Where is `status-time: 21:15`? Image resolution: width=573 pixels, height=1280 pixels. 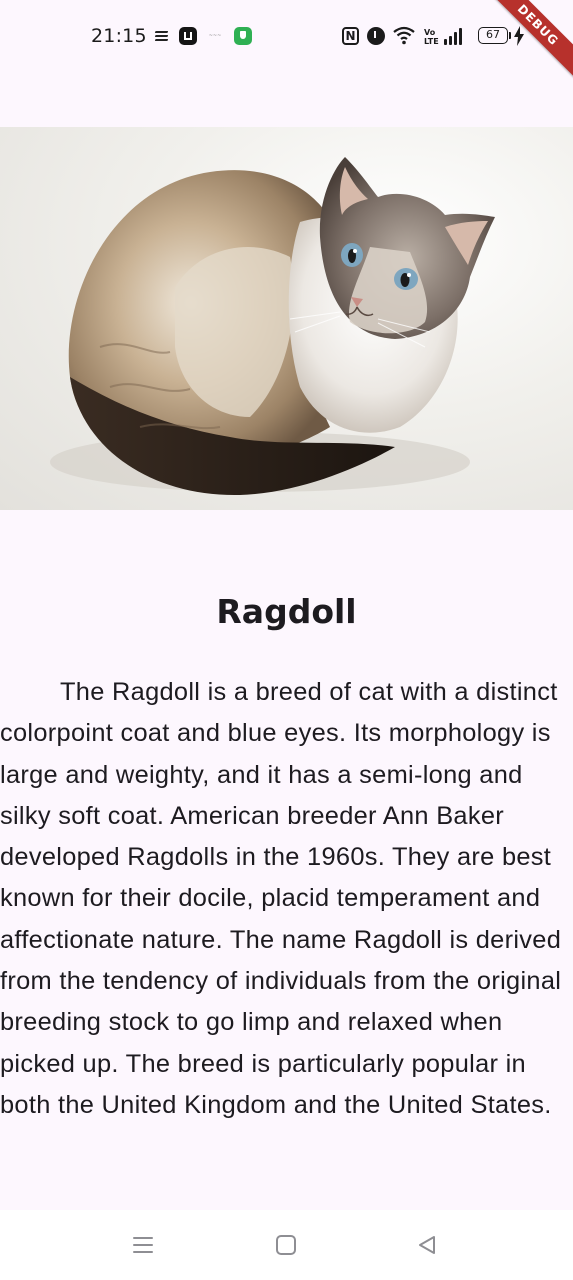
status-time: 21:15 is located at coordinates (119, 36).